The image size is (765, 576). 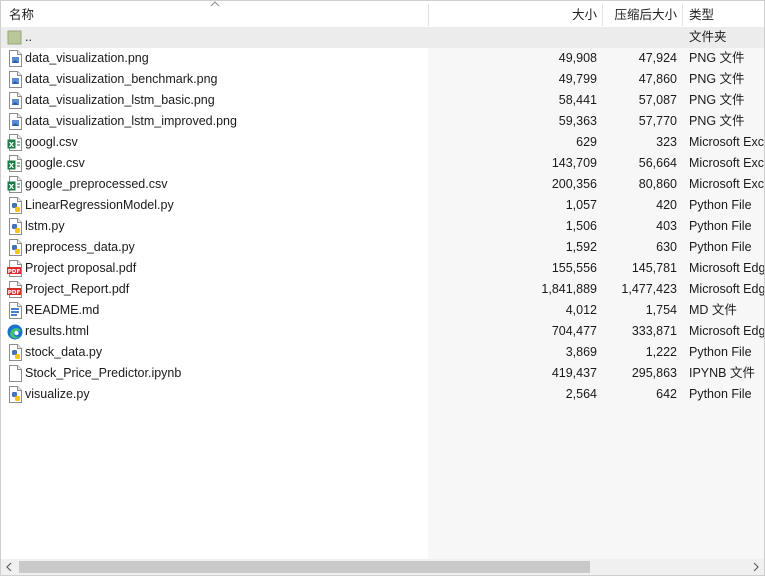 I want to click on column-header-size: 大小, so click(x=514, y=14).